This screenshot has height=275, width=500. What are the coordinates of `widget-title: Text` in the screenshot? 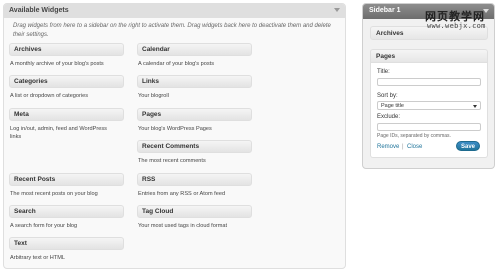 It's located at (66, 243).